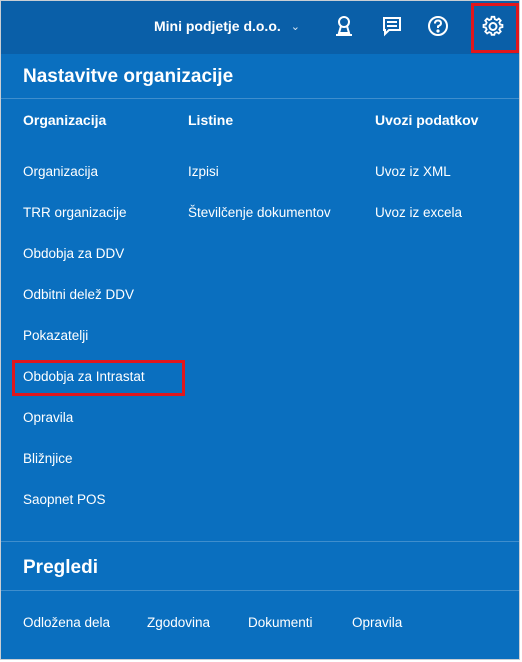 Image resolution: width=522 pixels, height=662 pixels. Describe the element at coordinates (48, 417) in the screenshot. I see `link-opravila: Opravila` at that location.